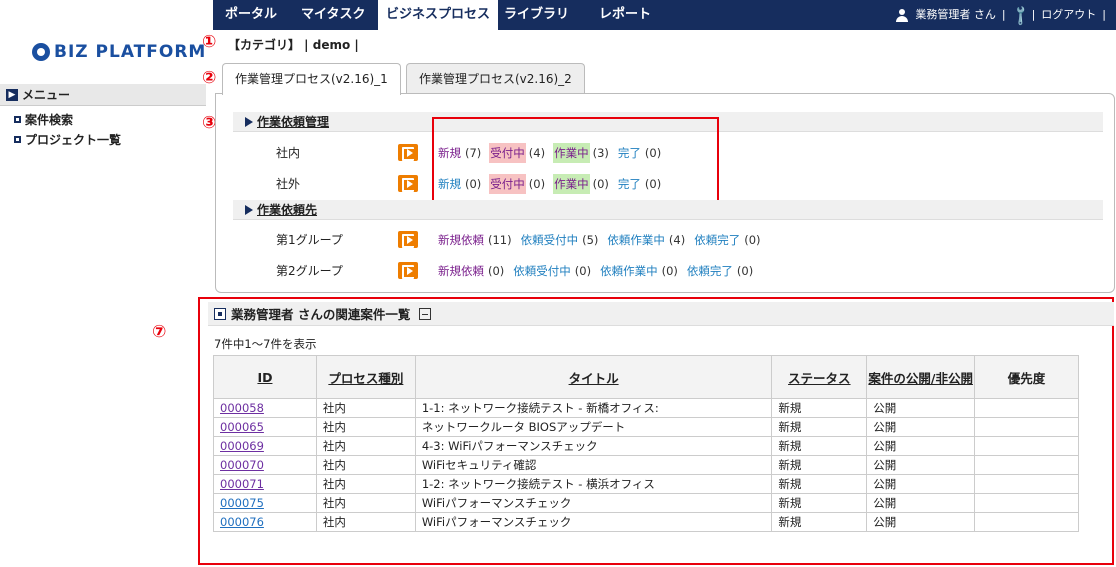  What do you see at coordinates (500, 240) in the screenshot?
I see `status-count: (11)` at bounding box center [500, 240].